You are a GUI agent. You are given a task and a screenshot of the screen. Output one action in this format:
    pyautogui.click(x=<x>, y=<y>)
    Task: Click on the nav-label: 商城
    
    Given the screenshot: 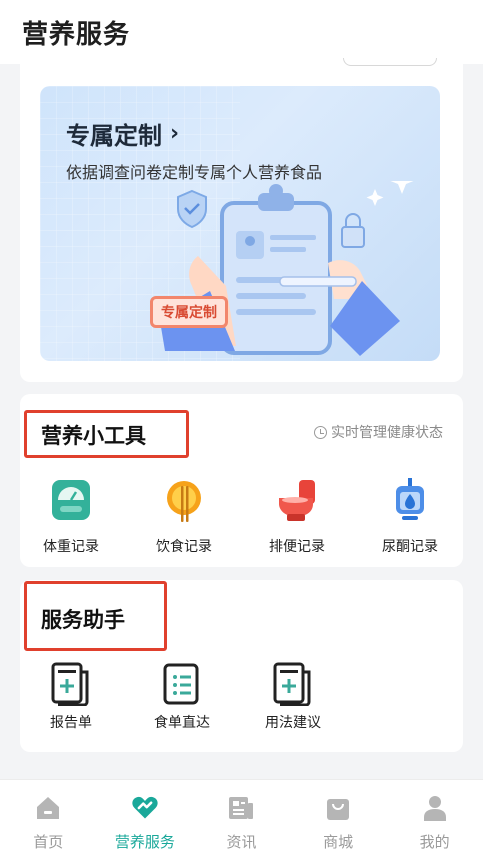 What is the action you would take?
    pyautogui.click(x=338, y=842)
    